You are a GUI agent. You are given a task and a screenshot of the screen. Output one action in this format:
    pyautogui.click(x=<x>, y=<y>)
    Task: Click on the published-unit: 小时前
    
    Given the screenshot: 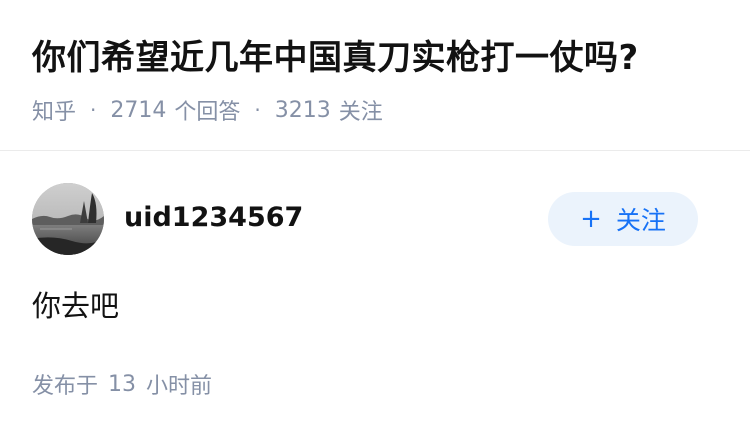 What is the action you would take?
    pyautogui.click(x=179, y=386)
    